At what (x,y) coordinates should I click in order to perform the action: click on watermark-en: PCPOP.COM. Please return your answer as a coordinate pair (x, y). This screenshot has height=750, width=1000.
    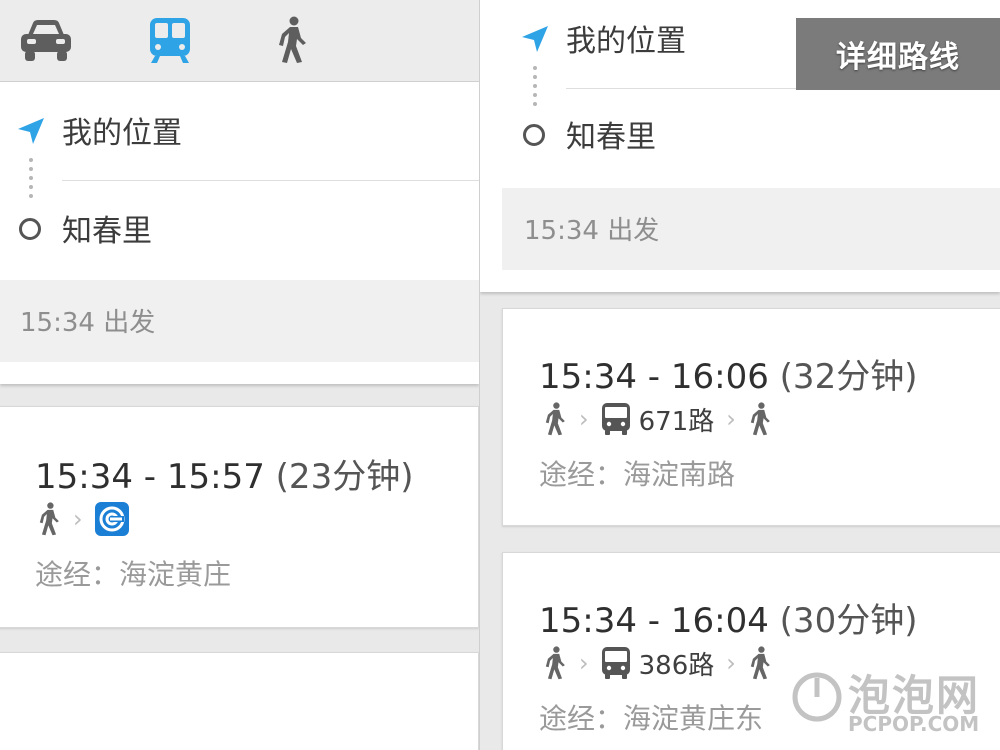
    Looking at the image, I should click on (914, 724).